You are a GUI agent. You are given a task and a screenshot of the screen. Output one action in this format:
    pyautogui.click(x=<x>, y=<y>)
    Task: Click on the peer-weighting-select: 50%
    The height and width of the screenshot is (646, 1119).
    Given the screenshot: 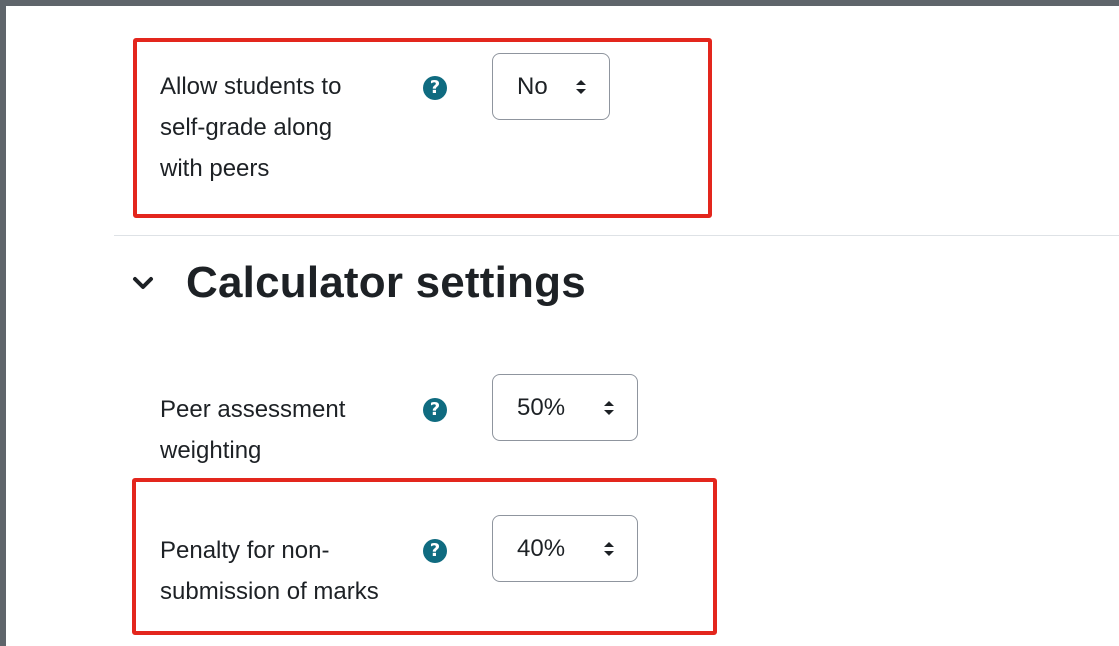 What is the action you would take?
    pyautogui.click(x=565, y=407)
    